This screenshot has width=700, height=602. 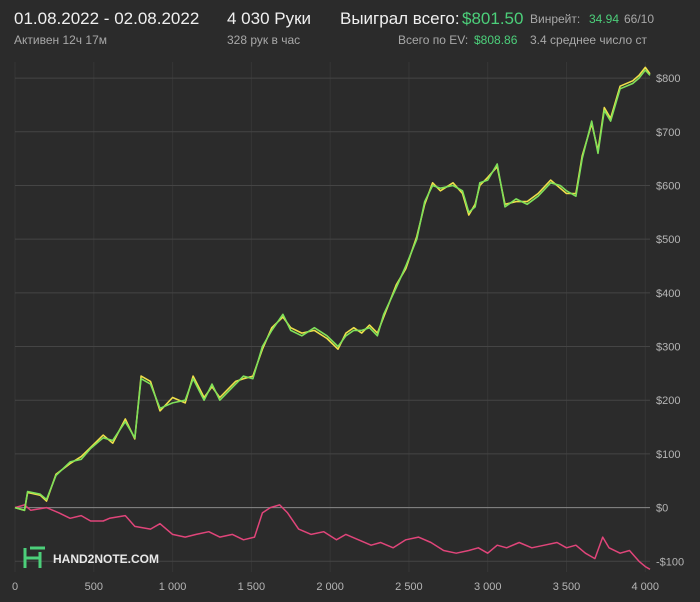 I want to click on logo-mark-icon, so click(x=34, y=557).